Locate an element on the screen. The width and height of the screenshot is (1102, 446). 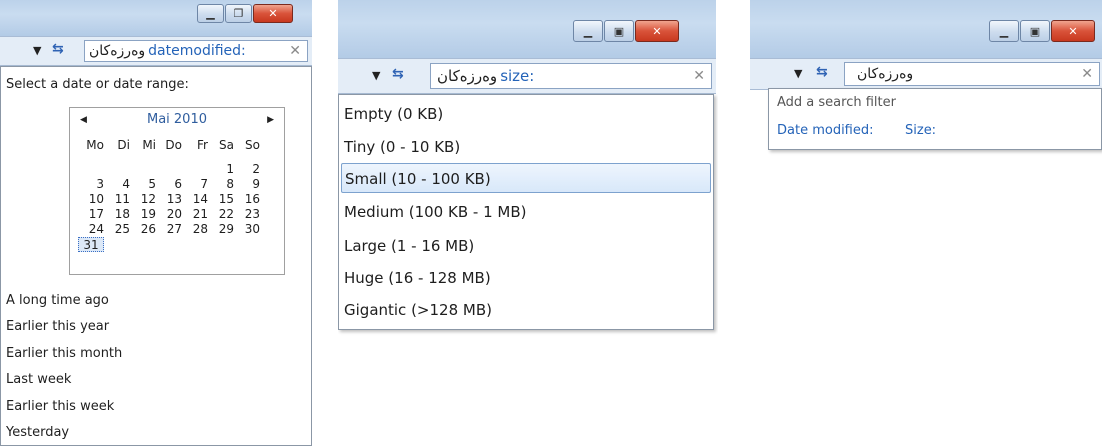
calendar-day: 12 is located at coordinates (143, 199).